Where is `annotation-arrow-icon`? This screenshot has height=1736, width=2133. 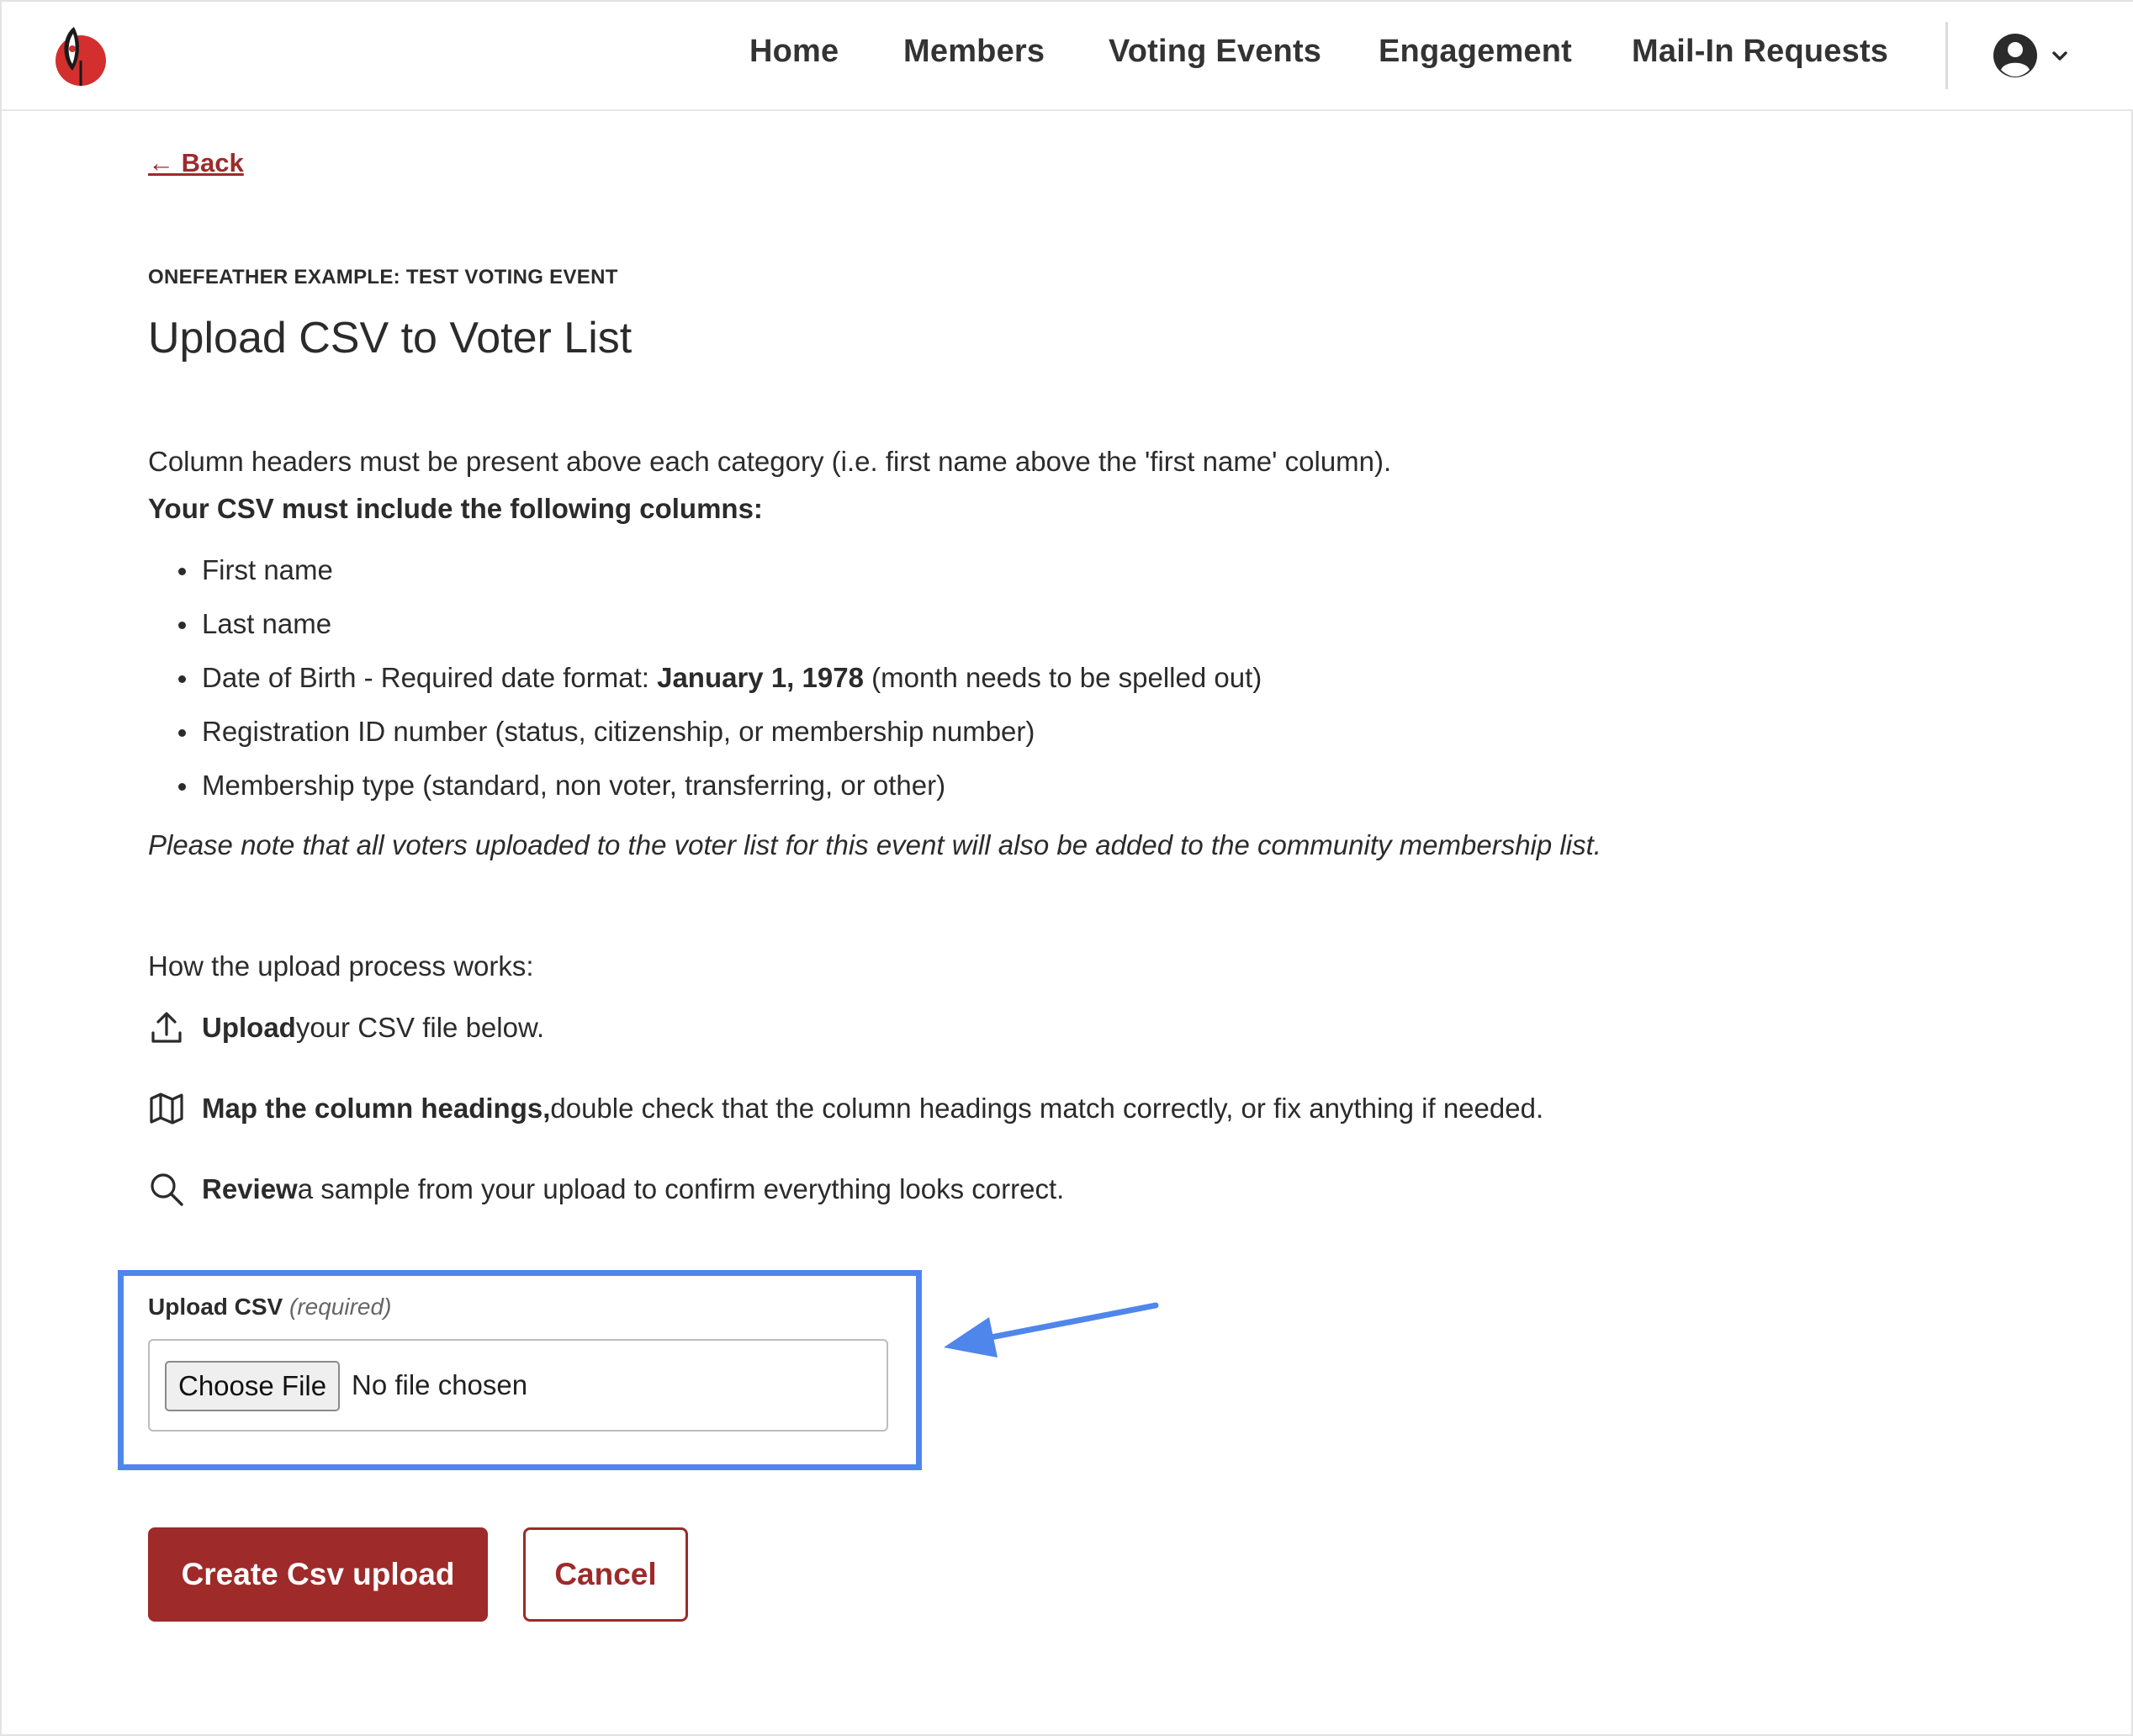
annotation-arrow-icon is located at coordinates (1052, 1330).